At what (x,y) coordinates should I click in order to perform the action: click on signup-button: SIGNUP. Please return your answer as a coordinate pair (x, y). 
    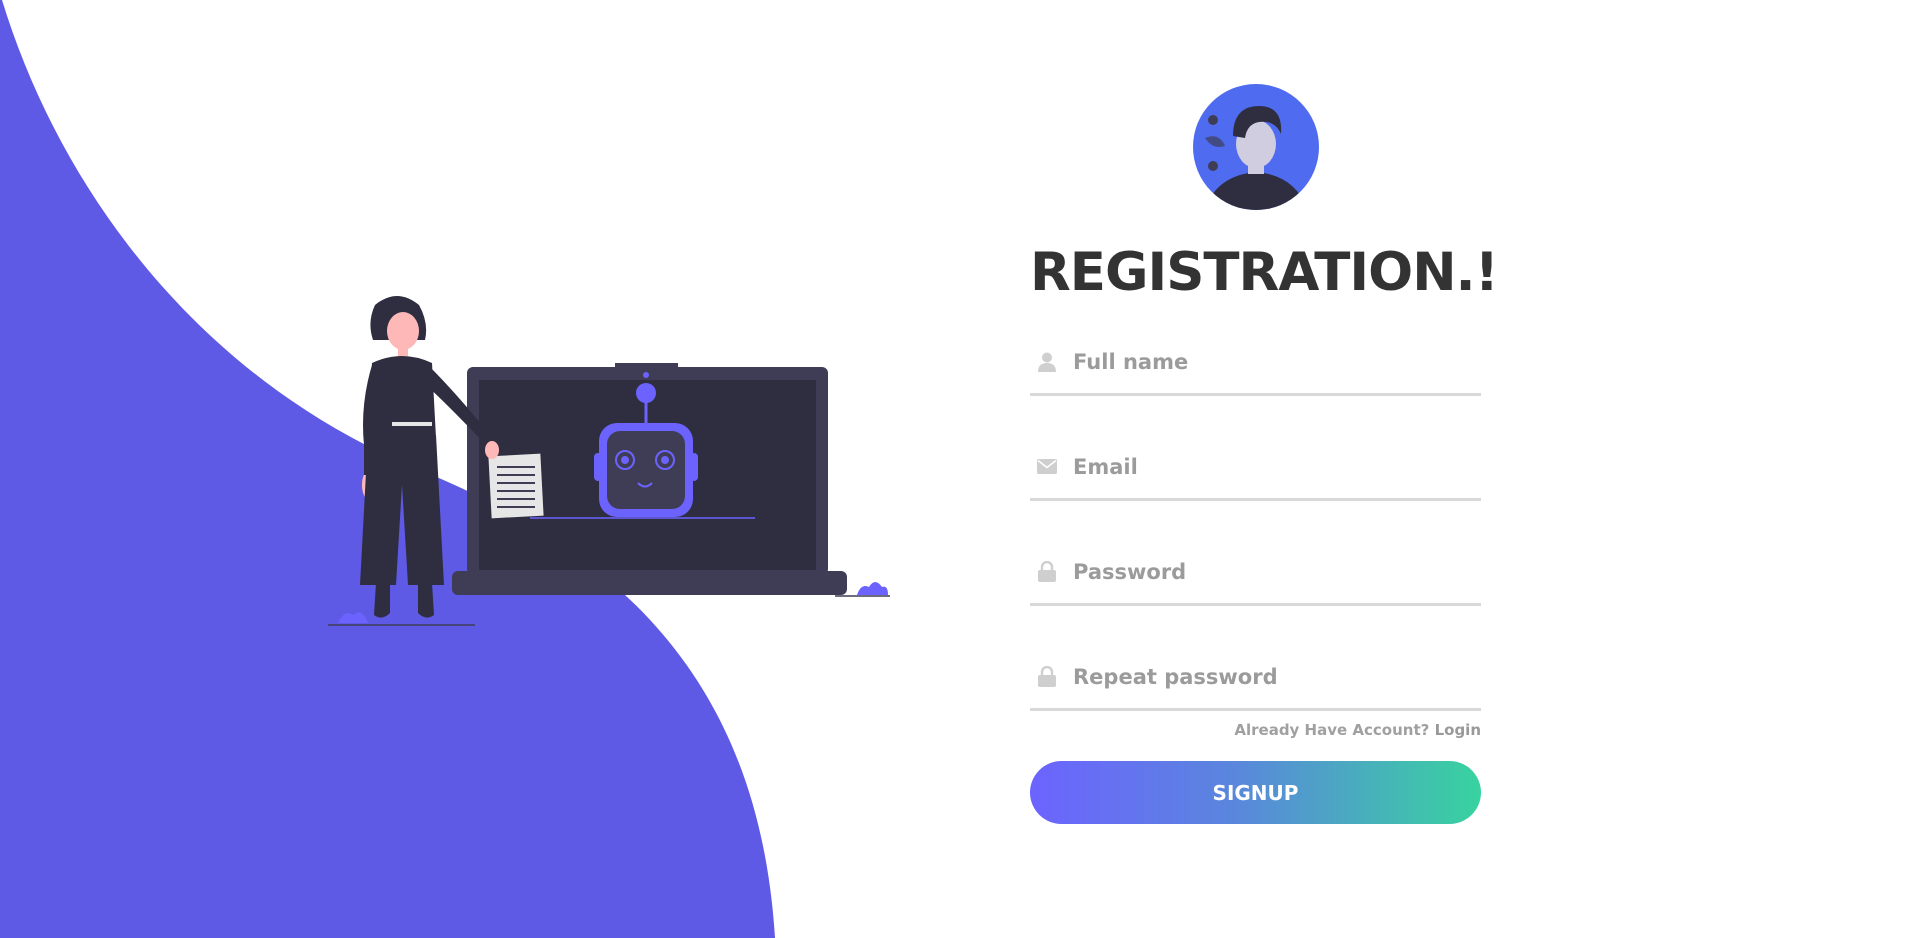
    Looking at the image, I should click on (1255, 792).